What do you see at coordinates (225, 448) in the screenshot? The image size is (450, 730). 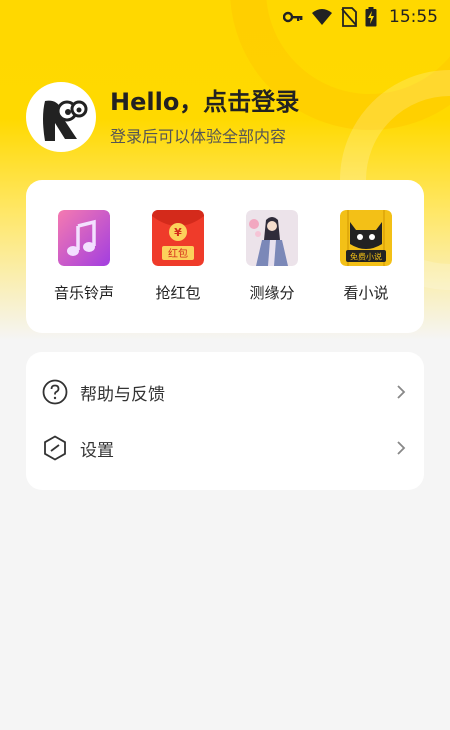 I see `menu-item-settings: 设置` at bounding box center [225, 448].